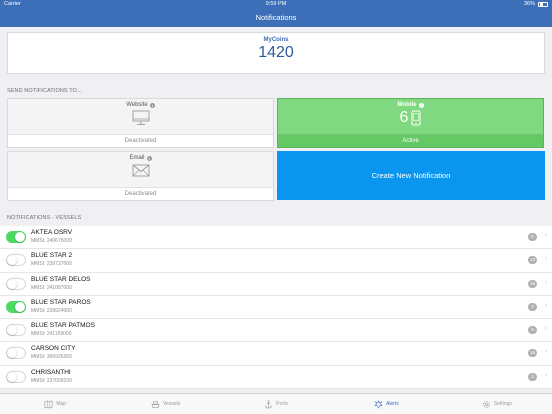  I want to click on vessel-row: BLUE STAR DELOS MMSI: 241087000 16 ›, so click(276, 284).